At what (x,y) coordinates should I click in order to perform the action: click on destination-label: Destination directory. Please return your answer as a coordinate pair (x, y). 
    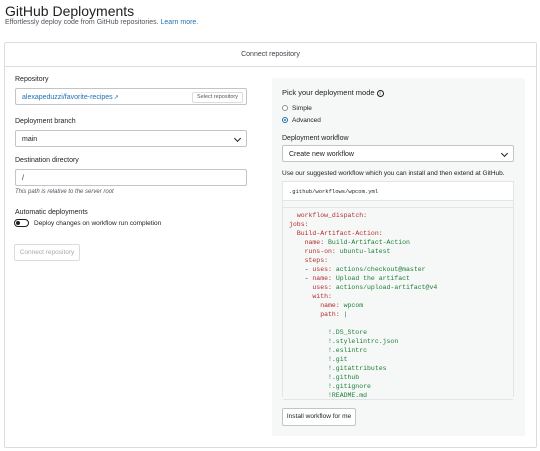
    Looking at the image, I should click on (47, 160).